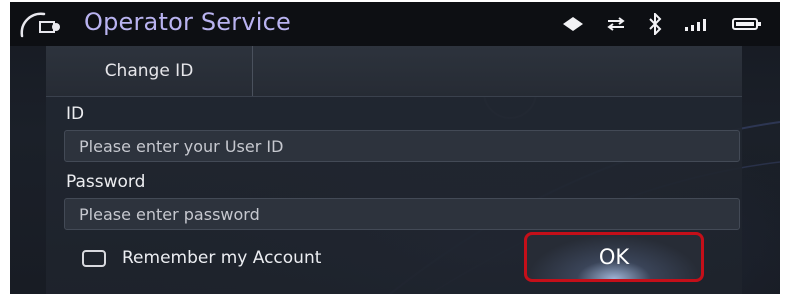 This screenshot has width=786, height=298. Describe the element at coordinates (402, 146) in the screenshot. I see `user-id-input: Please enter your User ID` at that location.